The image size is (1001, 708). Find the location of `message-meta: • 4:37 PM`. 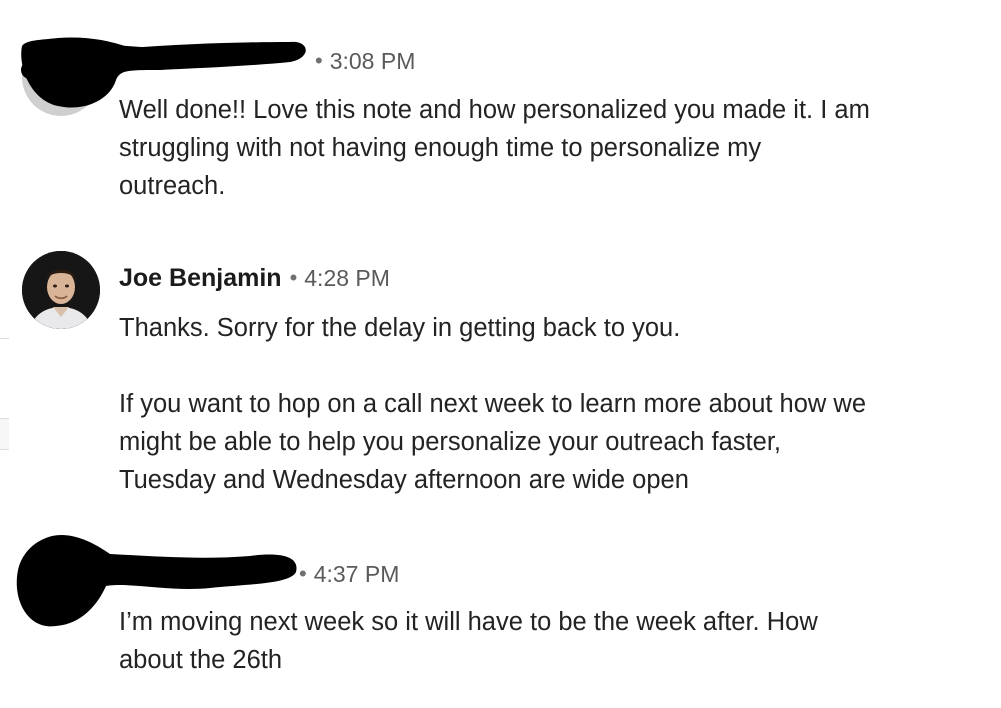

message-meta: • 4:37 PM is located at coordinates (259, 574).